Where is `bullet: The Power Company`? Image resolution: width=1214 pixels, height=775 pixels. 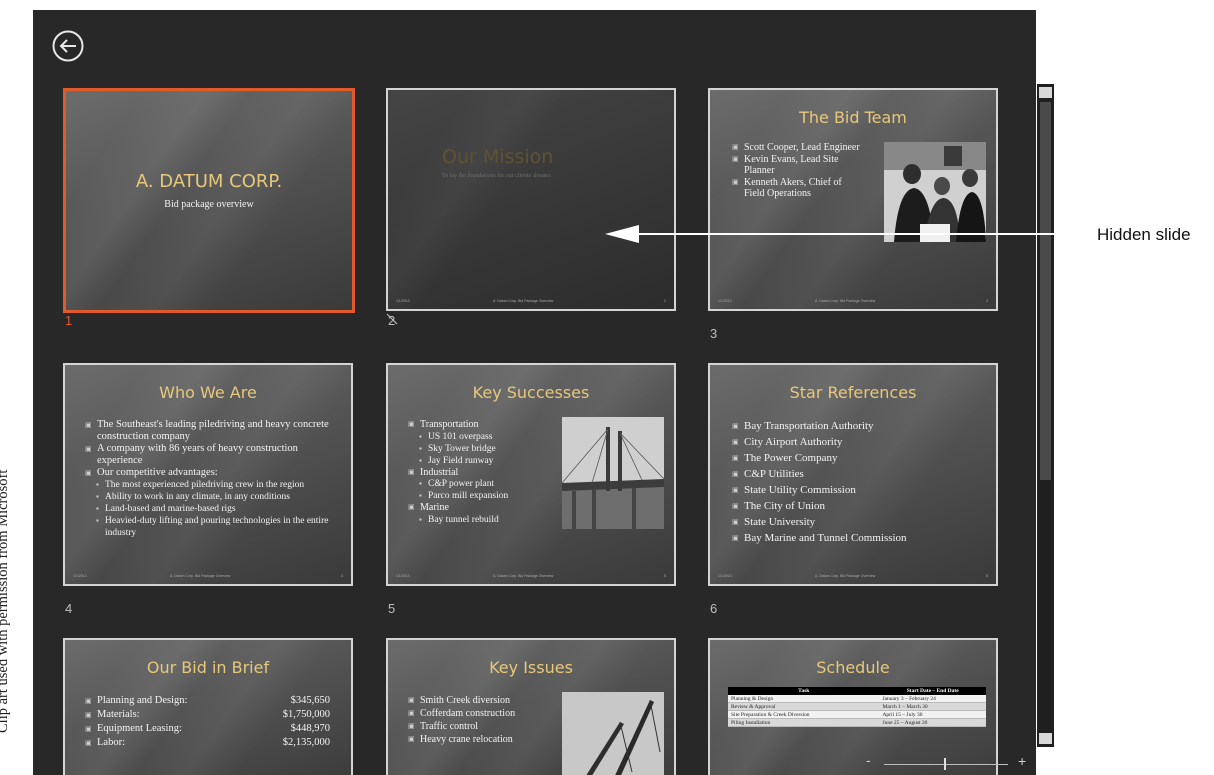
bullet: The Power Company is located at coordinates (857, 458).